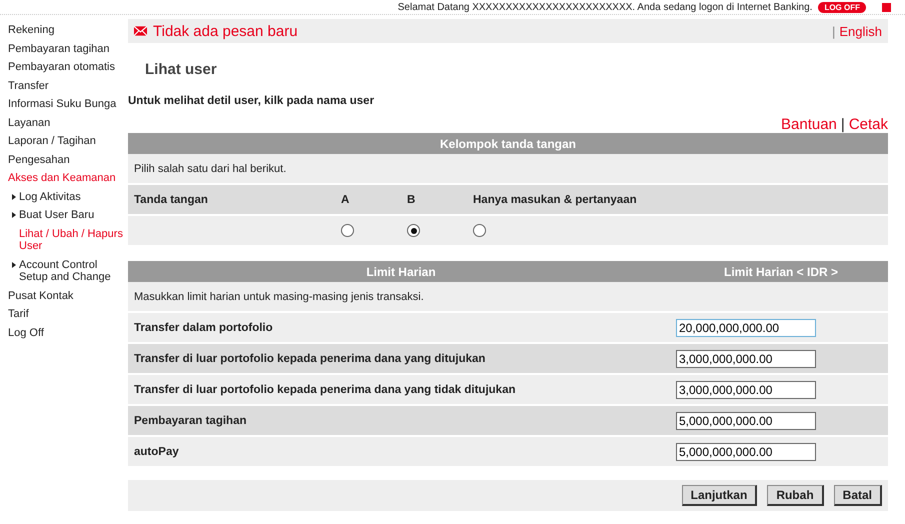 This screenshot has height=524, width=905. Describe the element at coordinates (171, 200) in the screenshot. I see `row-label: Tanda tangan` at that location.